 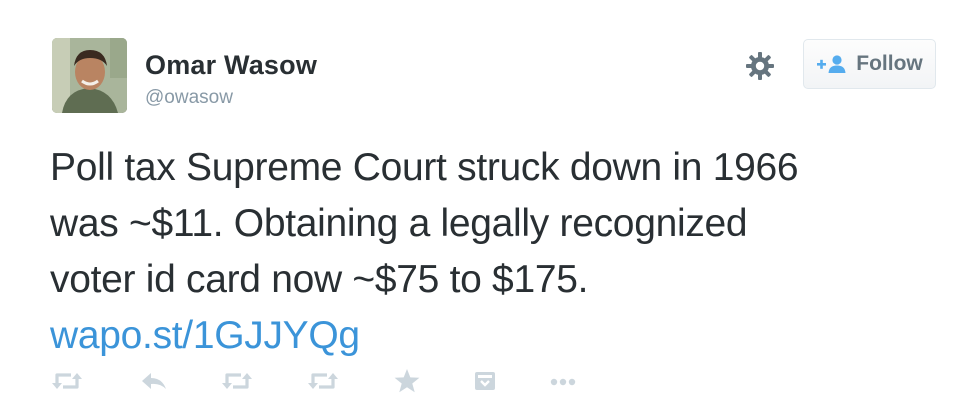 What do you see at coordinates (889, 63) in the screenshot?
I see `follow-button-label: Follow` at bounding box center [889, 63].